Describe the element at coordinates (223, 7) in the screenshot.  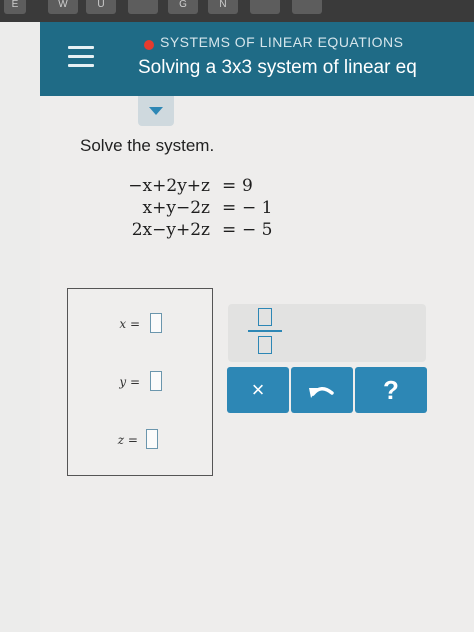
I see `keyboard-key: N` at that location.